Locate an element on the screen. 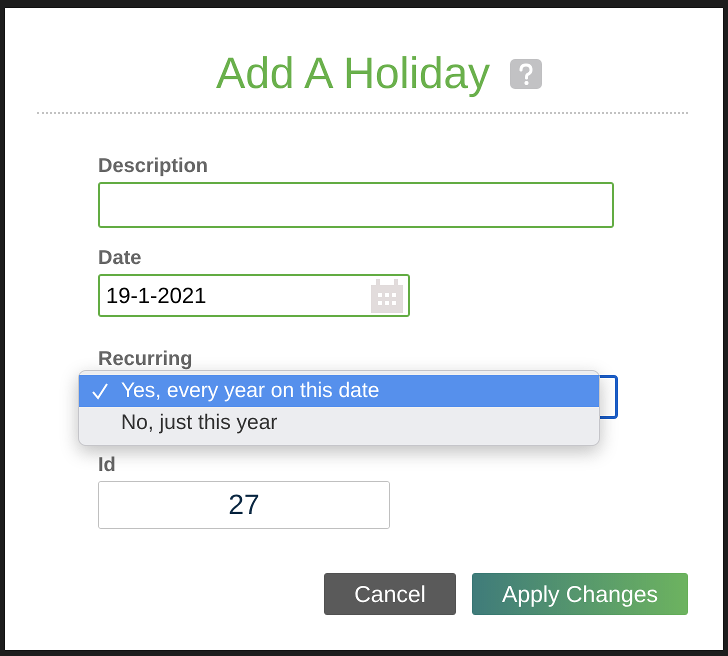 The image size is (728, 656). dropdown-option: No, just this year is located at coordinates (339, 423).